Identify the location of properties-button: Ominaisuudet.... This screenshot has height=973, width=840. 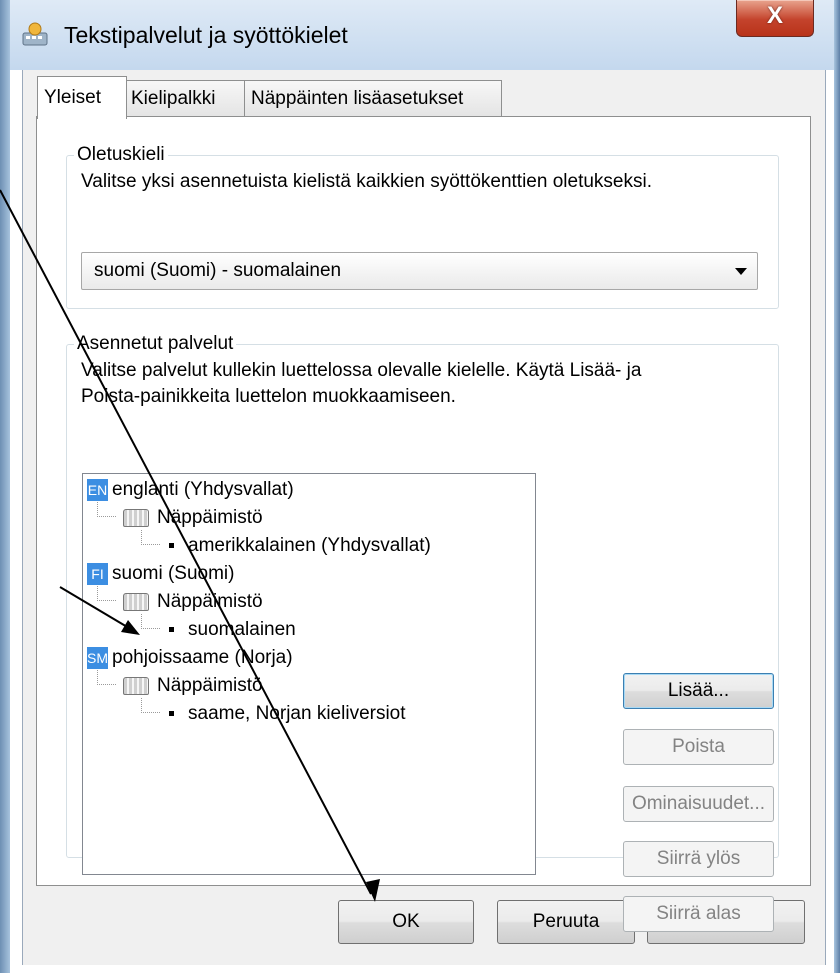
(698, 804).